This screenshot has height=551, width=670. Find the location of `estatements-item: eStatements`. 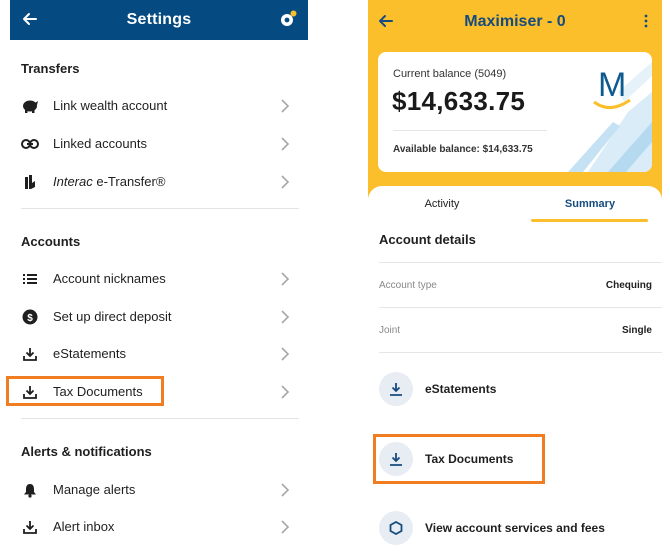

estatements-item: eStatements is located at coordinates (159, 354).